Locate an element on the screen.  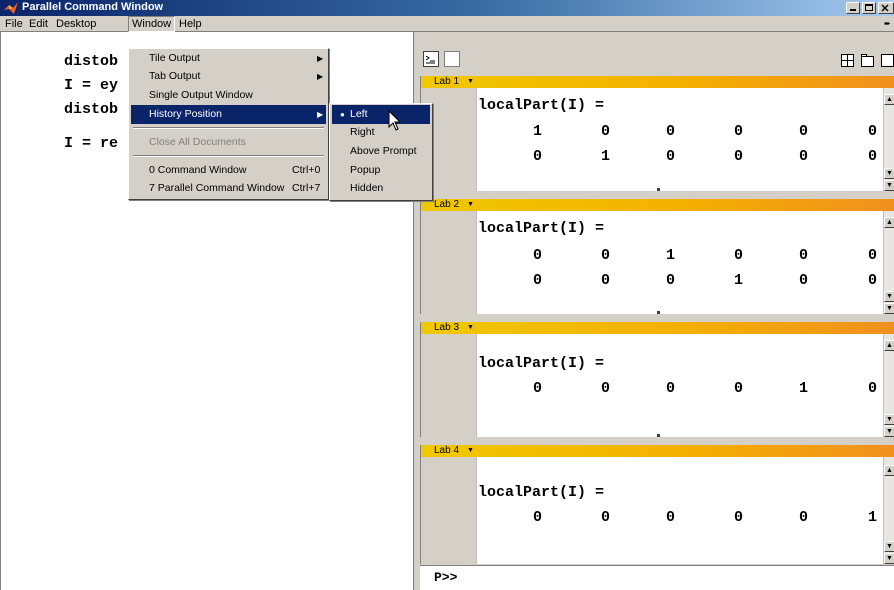
lab-gutter is located at coordinates (449, 262).